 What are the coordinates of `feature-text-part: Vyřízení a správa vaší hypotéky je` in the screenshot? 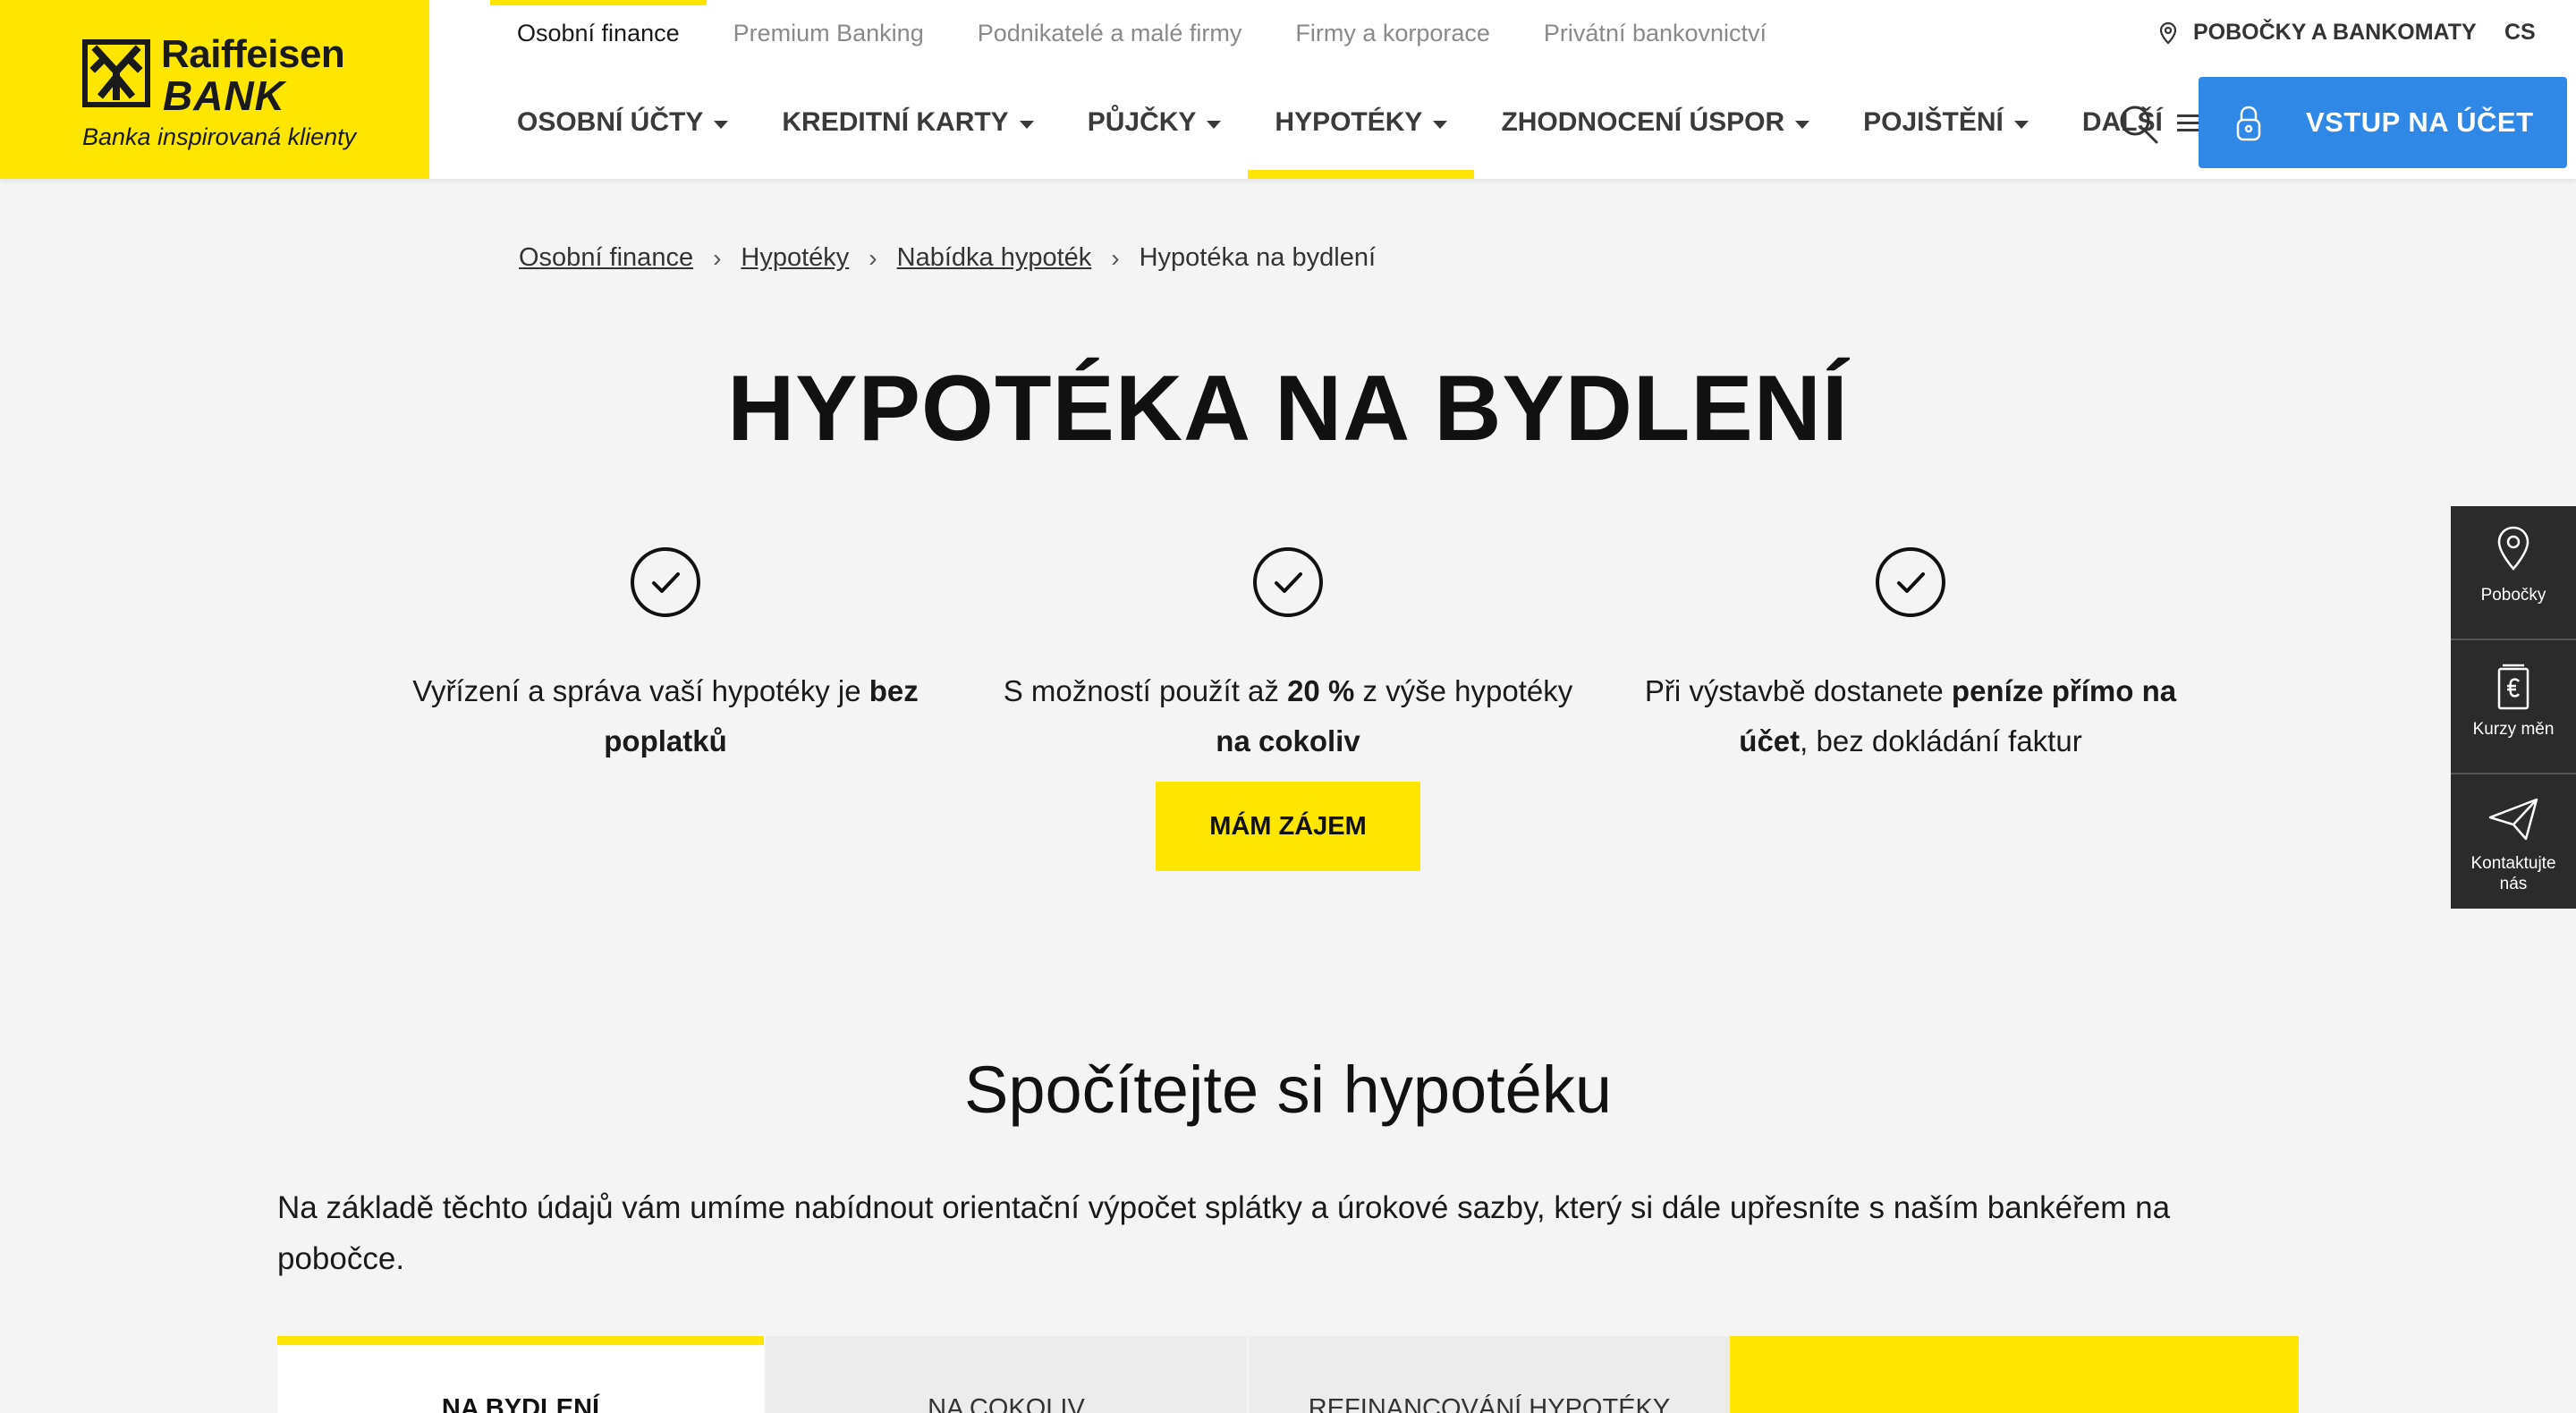 It's located at (640, 690).